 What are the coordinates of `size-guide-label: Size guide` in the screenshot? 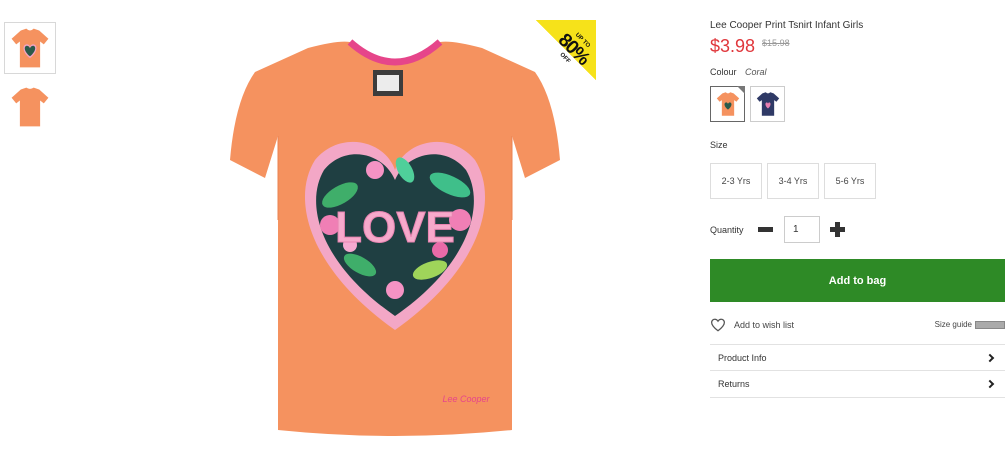 It's located at (953, 324).